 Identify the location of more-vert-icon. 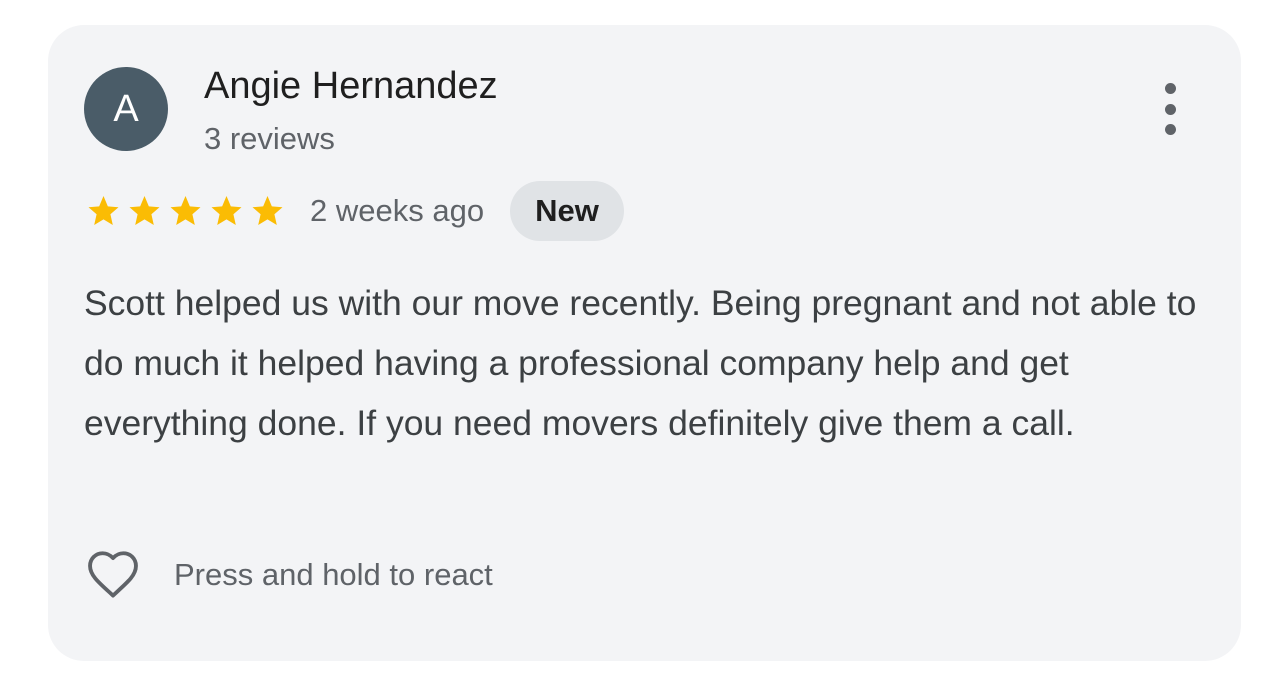
(1170, 88).